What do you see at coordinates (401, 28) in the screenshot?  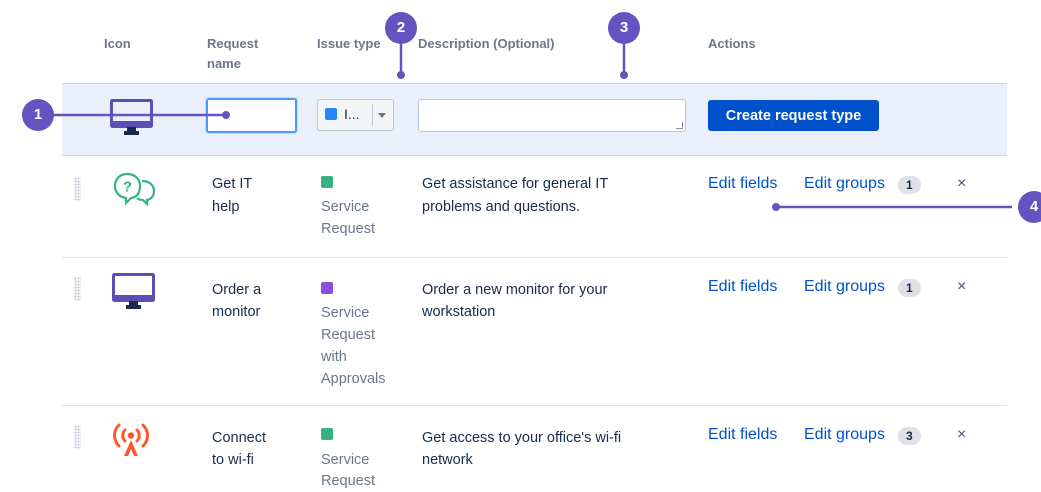 I see `callout-badge: 2` at bounding box center [401, 28].